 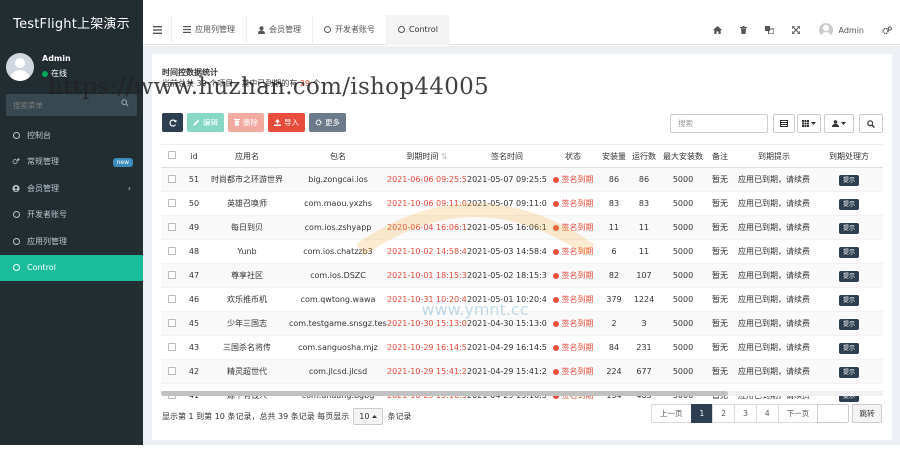 I want to click on advanced-search-button, so click(x=871, y=123).